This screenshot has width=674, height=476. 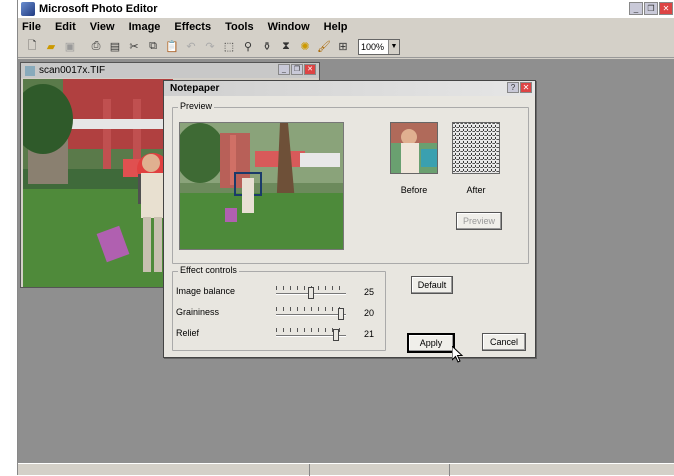 I want to click on default-button: Default, so click(x=432, y=285).